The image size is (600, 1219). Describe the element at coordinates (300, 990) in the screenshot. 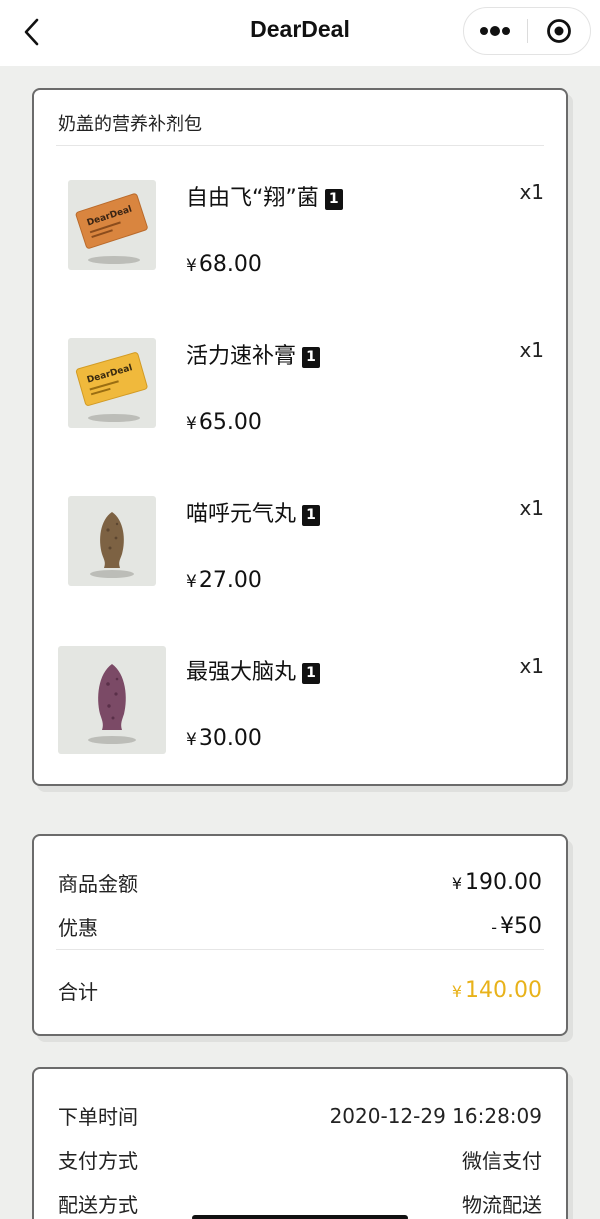

I see `total-row: 合计 ¥140.00` at that location.